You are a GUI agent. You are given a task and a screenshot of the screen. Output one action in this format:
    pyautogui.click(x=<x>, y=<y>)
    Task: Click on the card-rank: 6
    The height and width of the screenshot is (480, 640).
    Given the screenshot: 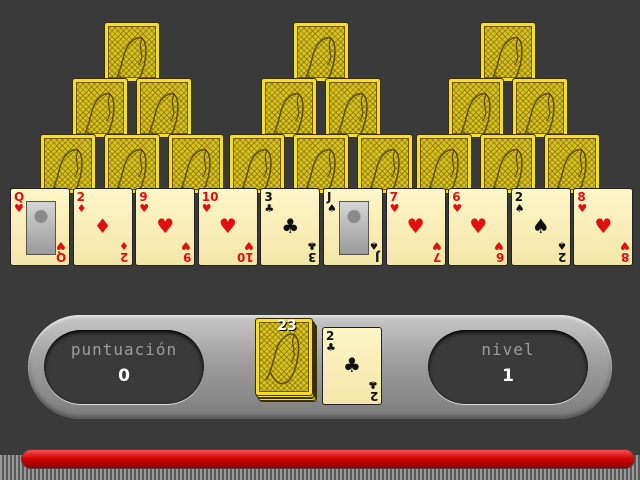 What is the action you would take?
    pyautogui.click(x=500, y=257)
    